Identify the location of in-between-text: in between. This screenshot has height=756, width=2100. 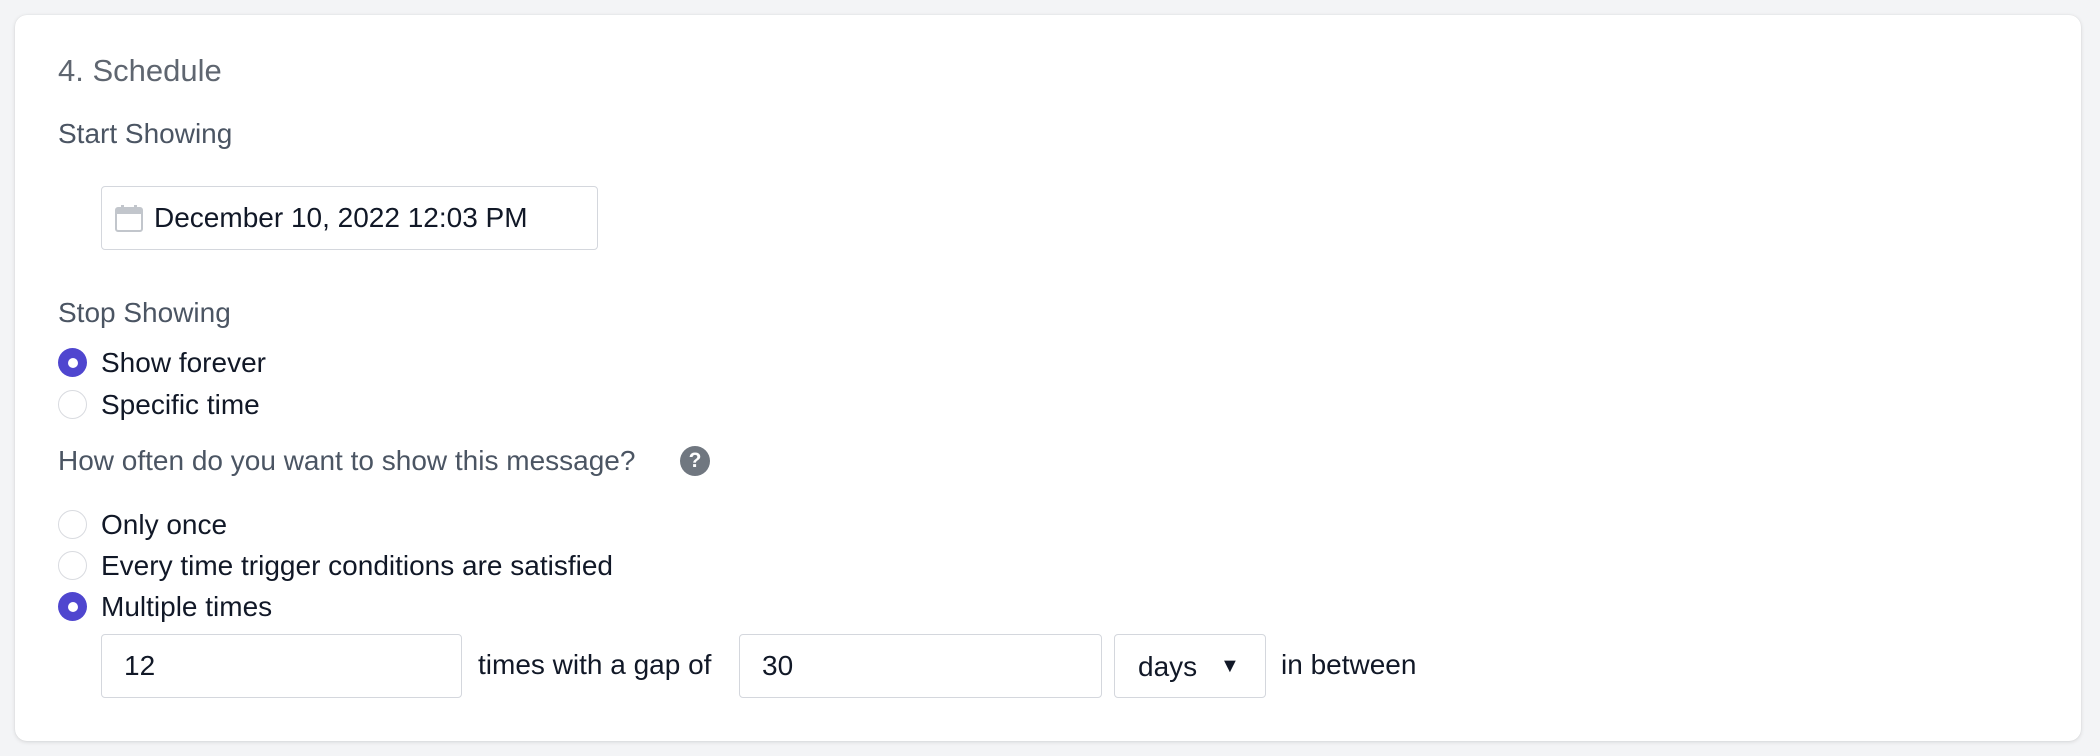
(1349, 664).